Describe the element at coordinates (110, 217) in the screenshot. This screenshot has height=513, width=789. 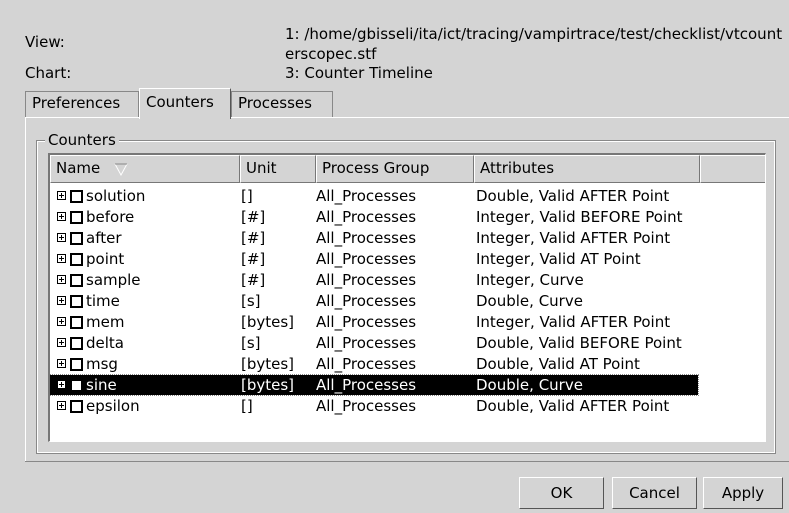
I see `cell-name: before` at that location.